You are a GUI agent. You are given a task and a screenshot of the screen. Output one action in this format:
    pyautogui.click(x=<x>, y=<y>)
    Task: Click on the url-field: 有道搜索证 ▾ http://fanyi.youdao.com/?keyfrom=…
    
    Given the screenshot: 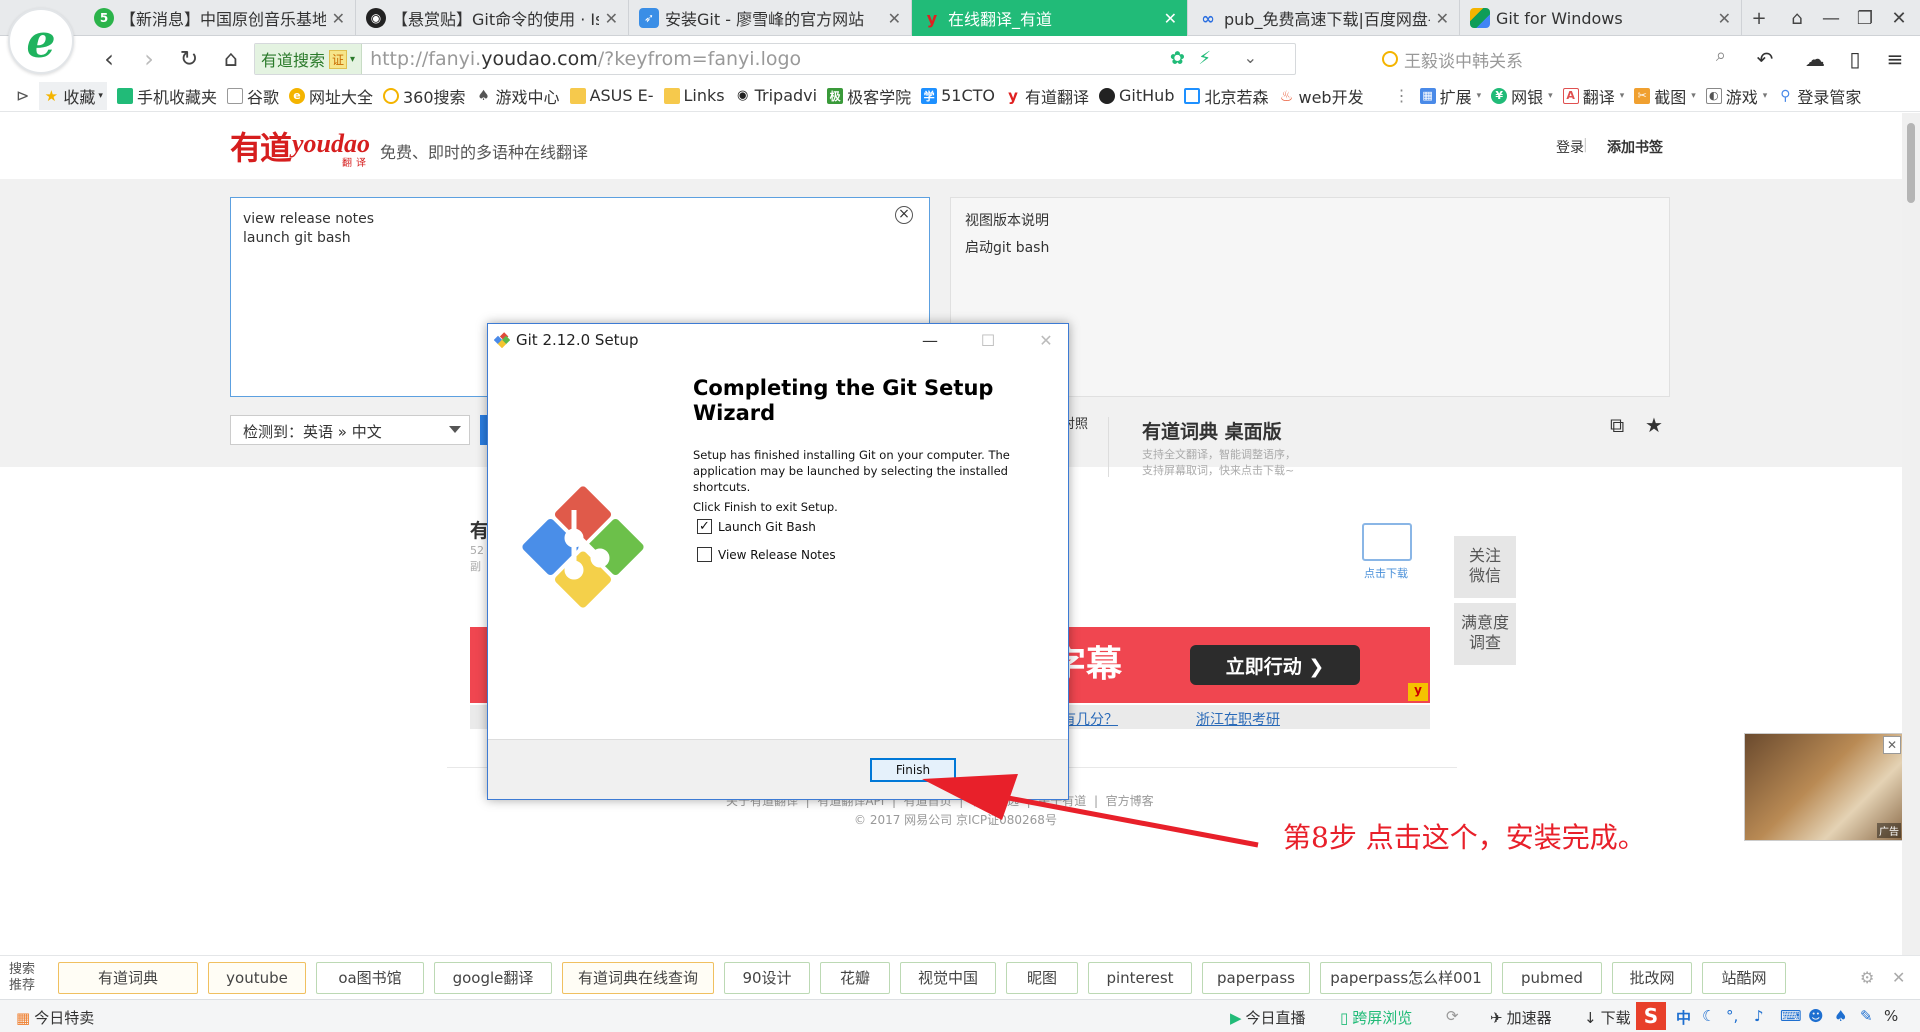 What is the action you would take?
    pyautogui.click(x=775, y=59)
    